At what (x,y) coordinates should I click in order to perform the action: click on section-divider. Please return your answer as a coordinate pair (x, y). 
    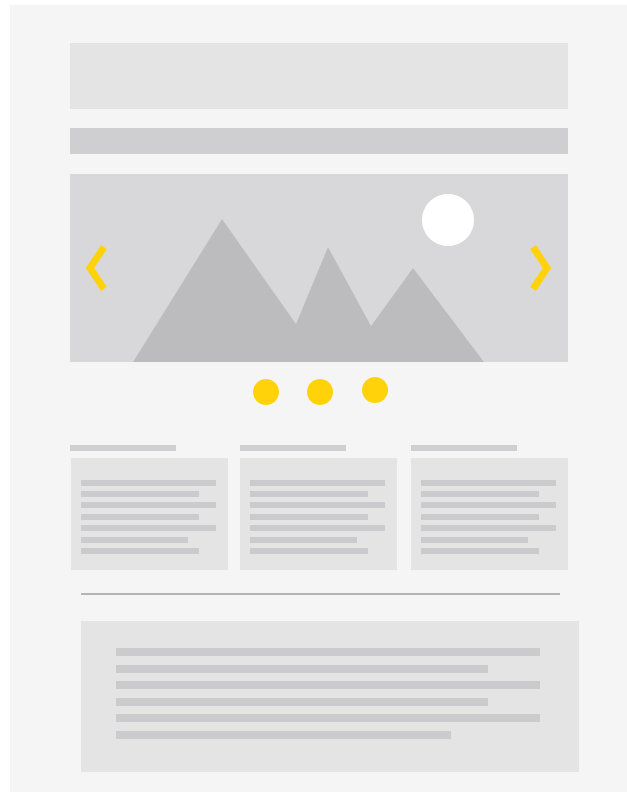
    Looking at the image, I should click on (320, 594).